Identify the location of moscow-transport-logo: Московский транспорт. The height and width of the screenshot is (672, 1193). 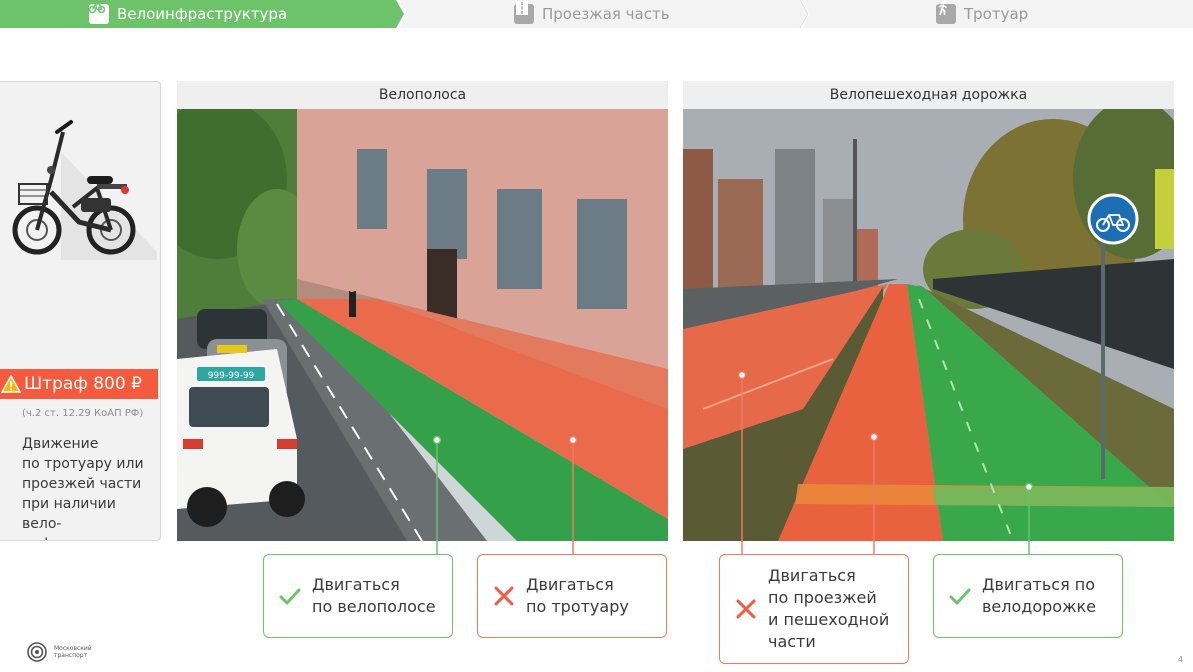
(60, 652).